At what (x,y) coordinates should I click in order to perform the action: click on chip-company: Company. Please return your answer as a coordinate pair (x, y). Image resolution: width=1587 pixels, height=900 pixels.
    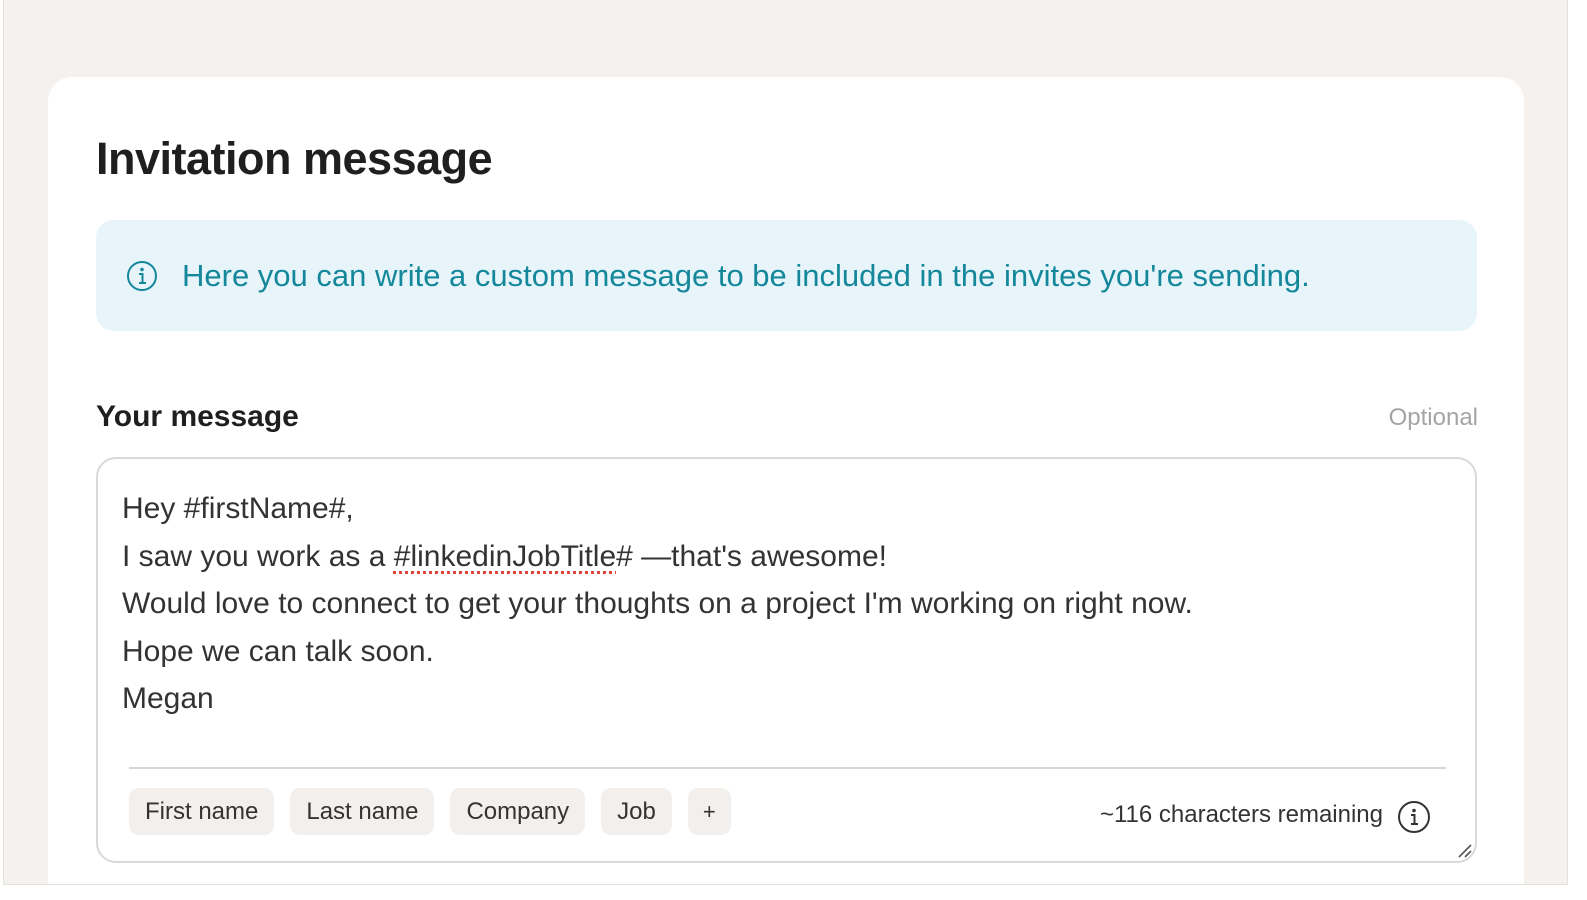
    Looking at the image, I should click on (518, 811).